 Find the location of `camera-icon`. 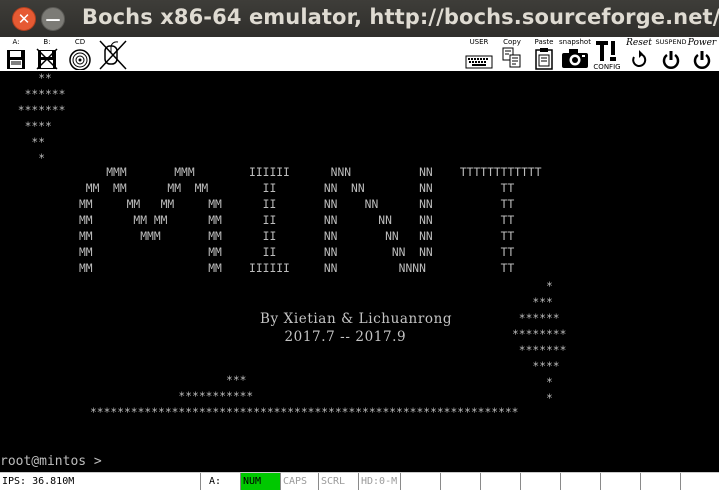

camera-icon is located at coordinates (575, 58).